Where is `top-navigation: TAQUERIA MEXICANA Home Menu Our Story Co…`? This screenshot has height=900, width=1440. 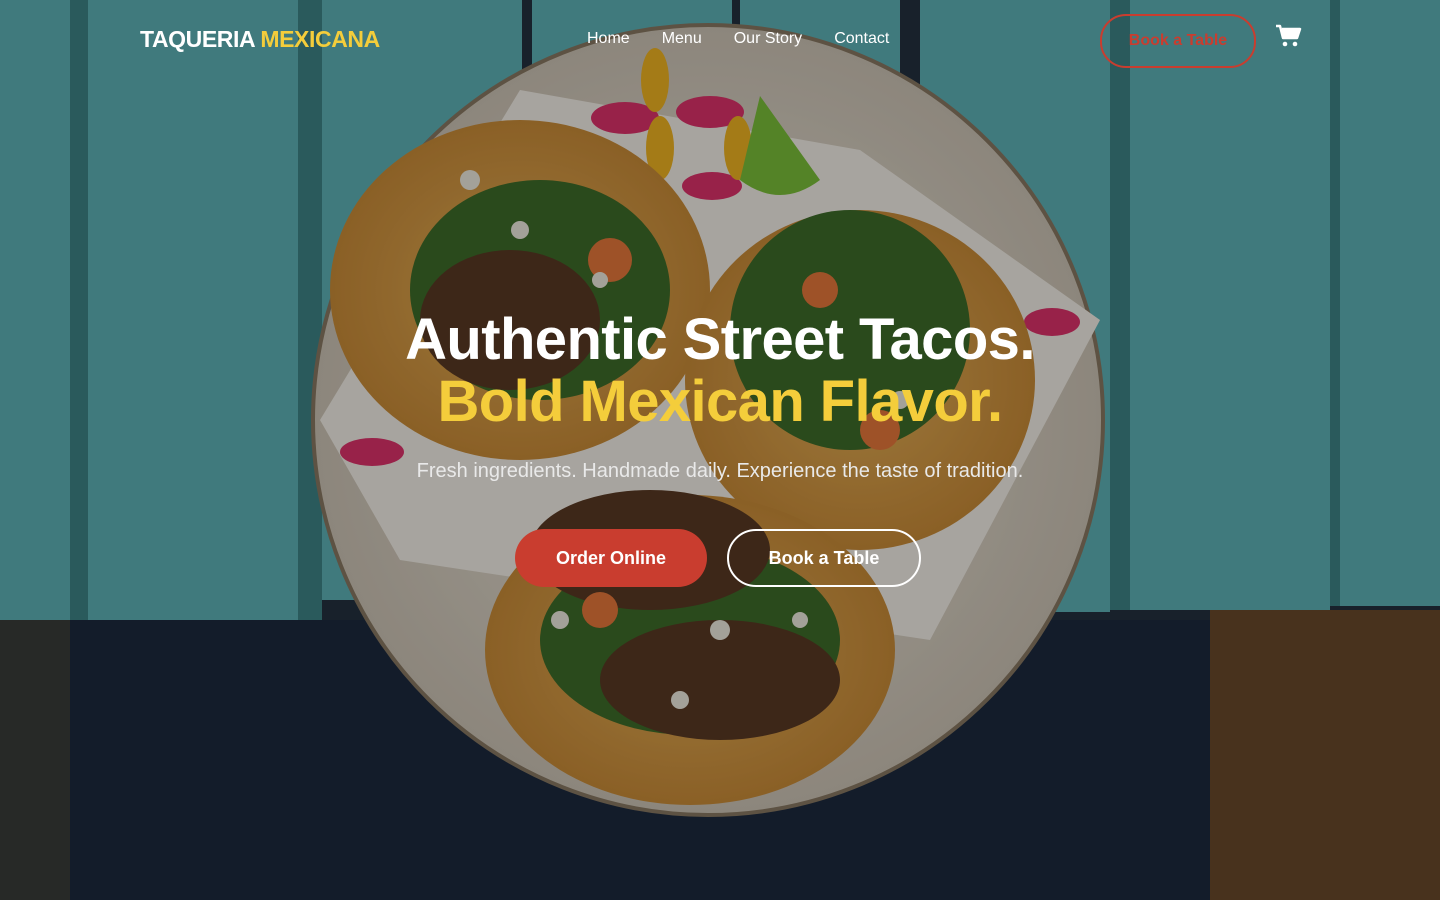
top-navigation: TAQUERIA MEXICANA Home Menu Our Story Co… is located at coordinates (720, 40).